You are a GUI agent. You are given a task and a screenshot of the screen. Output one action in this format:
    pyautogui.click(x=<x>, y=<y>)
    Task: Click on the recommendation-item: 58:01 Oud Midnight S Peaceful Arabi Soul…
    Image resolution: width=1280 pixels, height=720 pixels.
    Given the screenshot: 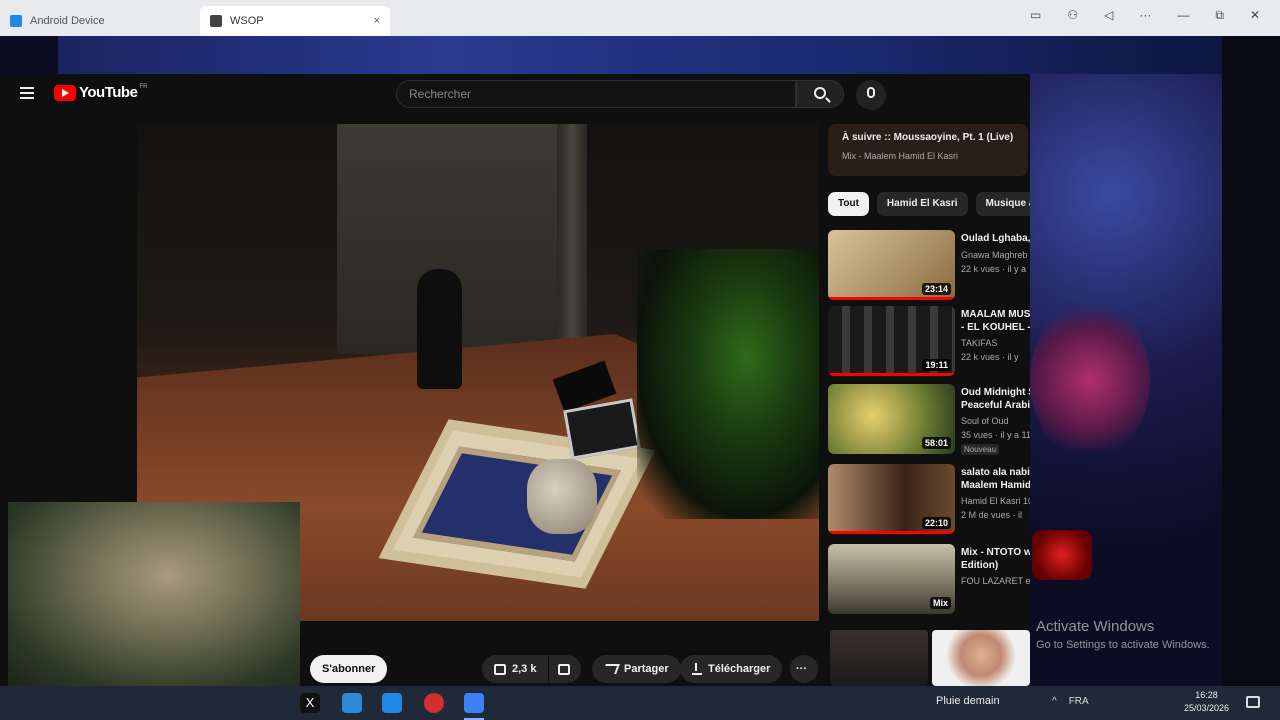 What is the action you would take?
    pyautogui.click(x=929, y=420)
    